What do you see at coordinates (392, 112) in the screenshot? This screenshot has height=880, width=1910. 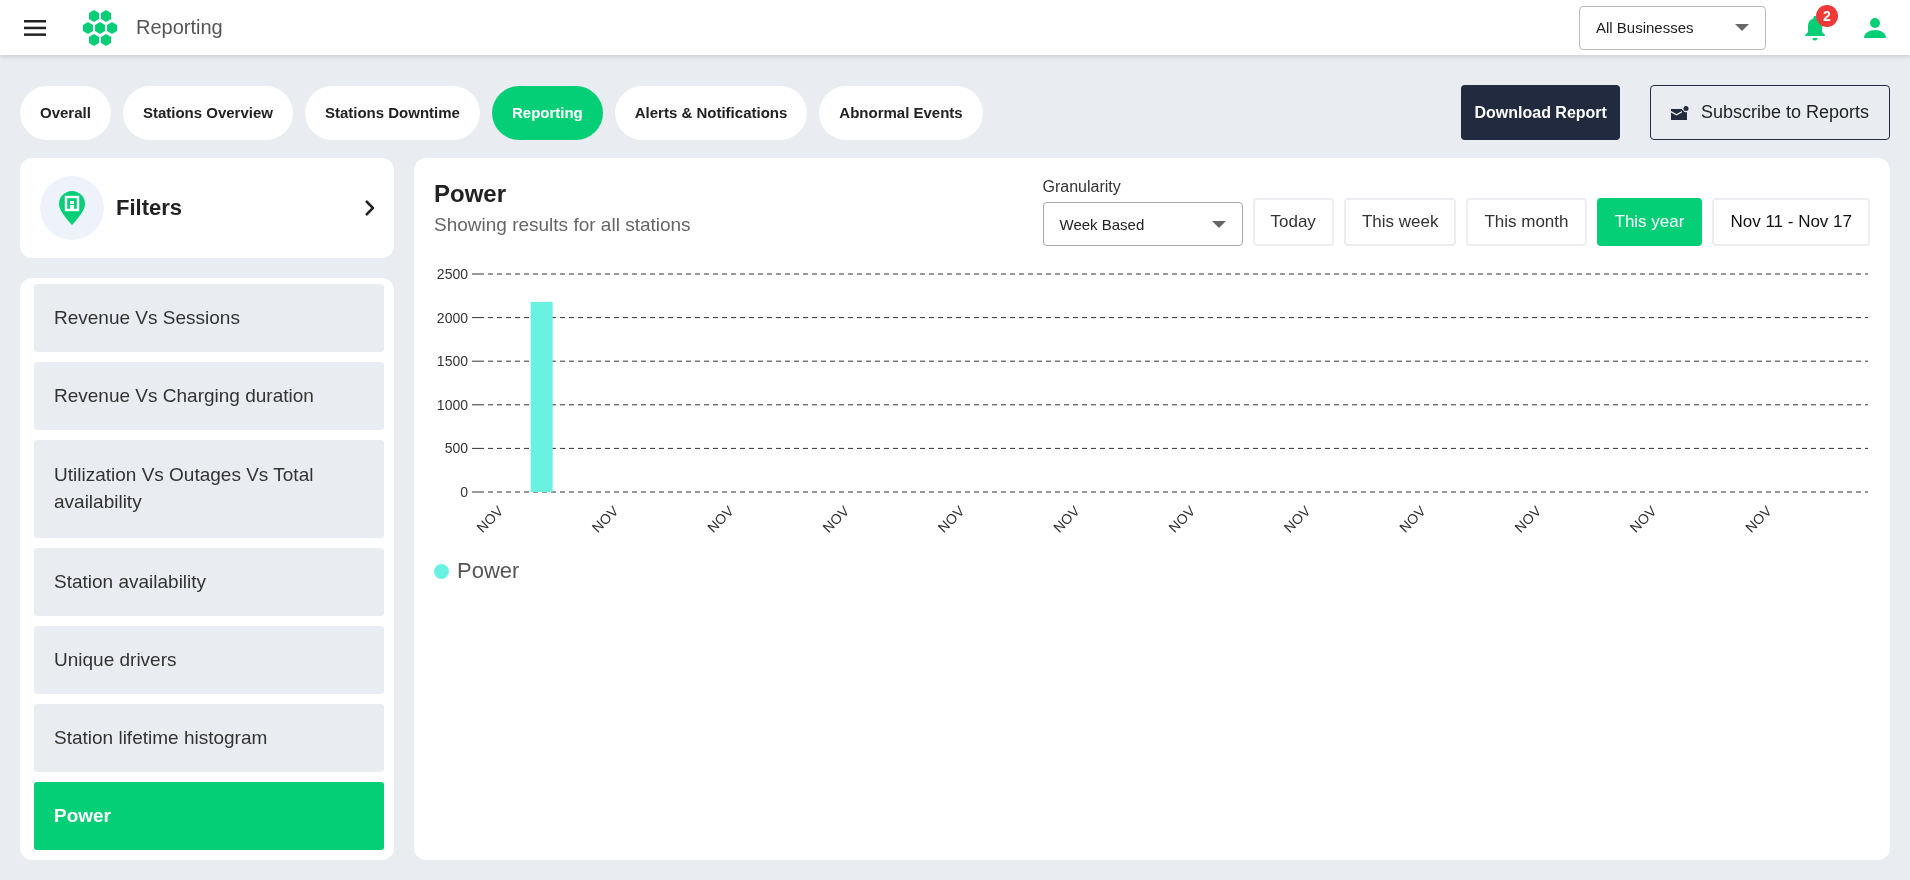 I see `nav-tab: Stations Downtime` at bounding box center [392, 112].